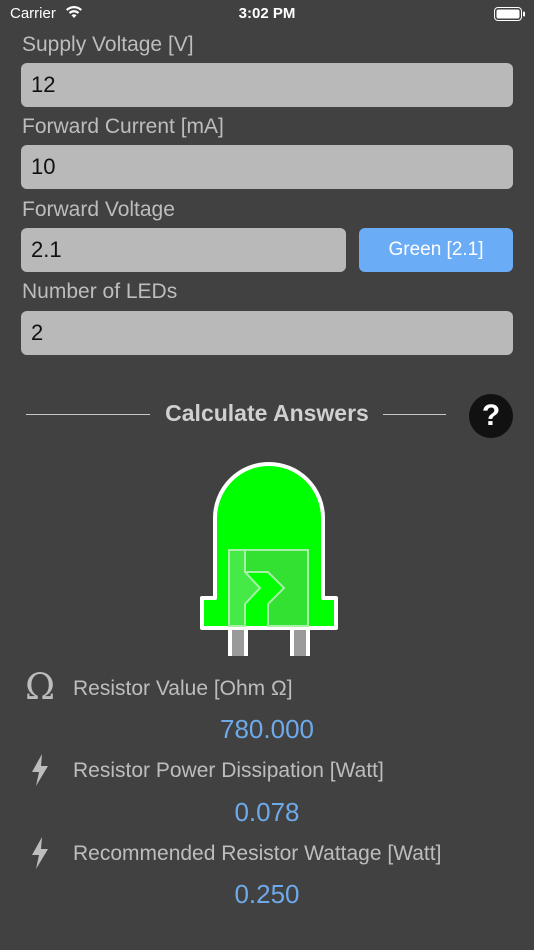 This screenshot has width=534, height=950. I want to click on status-bar: Carrier 3:02 PM, so click(267, 14).